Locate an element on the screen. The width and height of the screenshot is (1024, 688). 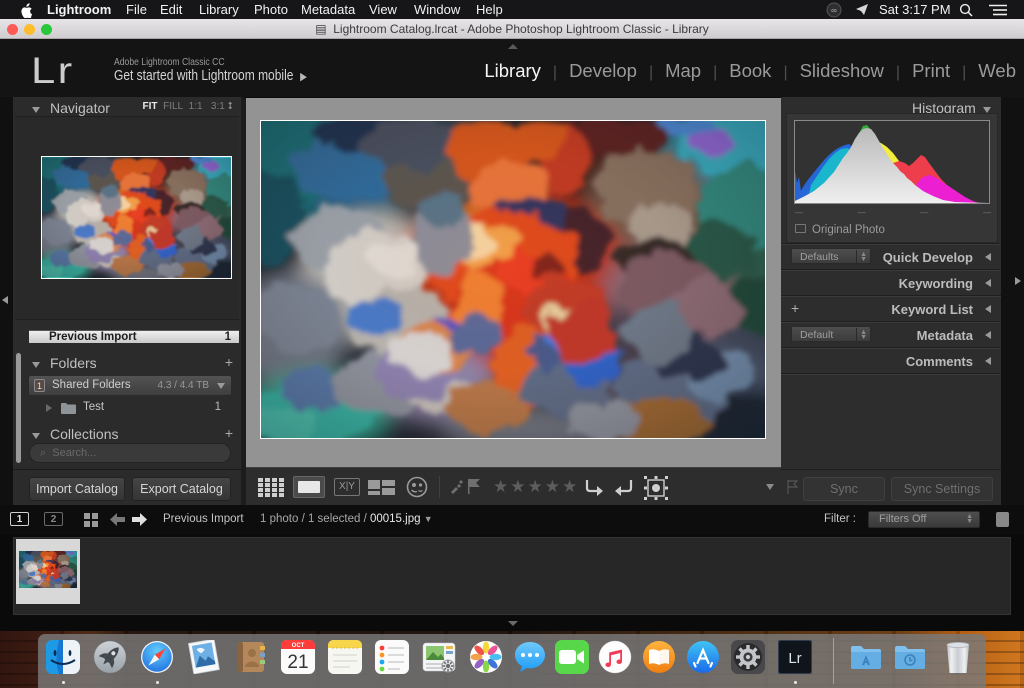
svg-text: 21 is located at coordinates (297, 662).